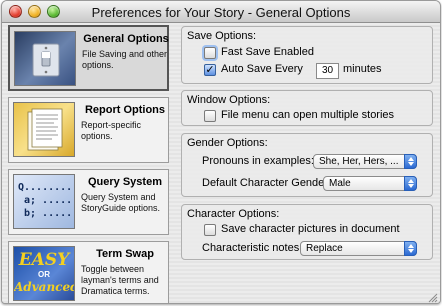 This screenshot has height=306, width=442. Describe the element at coordinates (227, 143) in the screenshot. I see `group-title: Gender Options:` at that location.